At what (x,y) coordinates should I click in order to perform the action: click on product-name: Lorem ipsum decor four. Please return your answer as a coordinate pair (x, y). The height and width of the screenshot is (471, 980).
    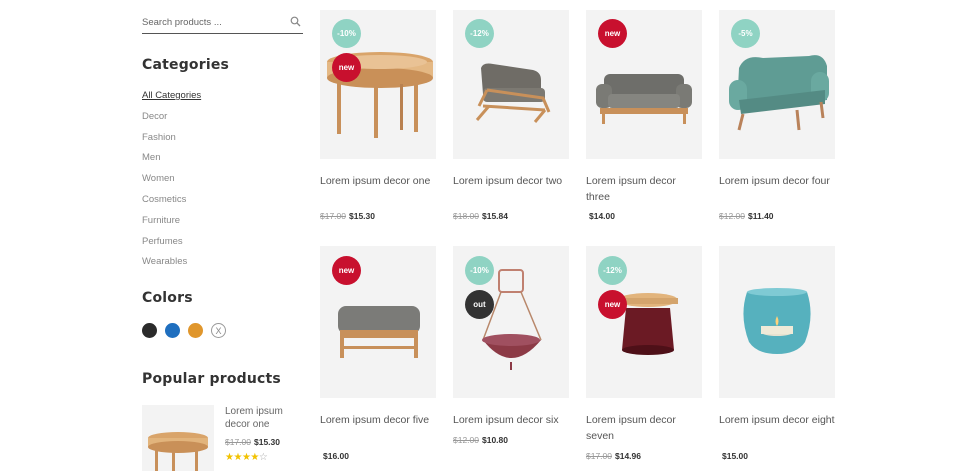
    Looking at the image, I should click on (777, 181).